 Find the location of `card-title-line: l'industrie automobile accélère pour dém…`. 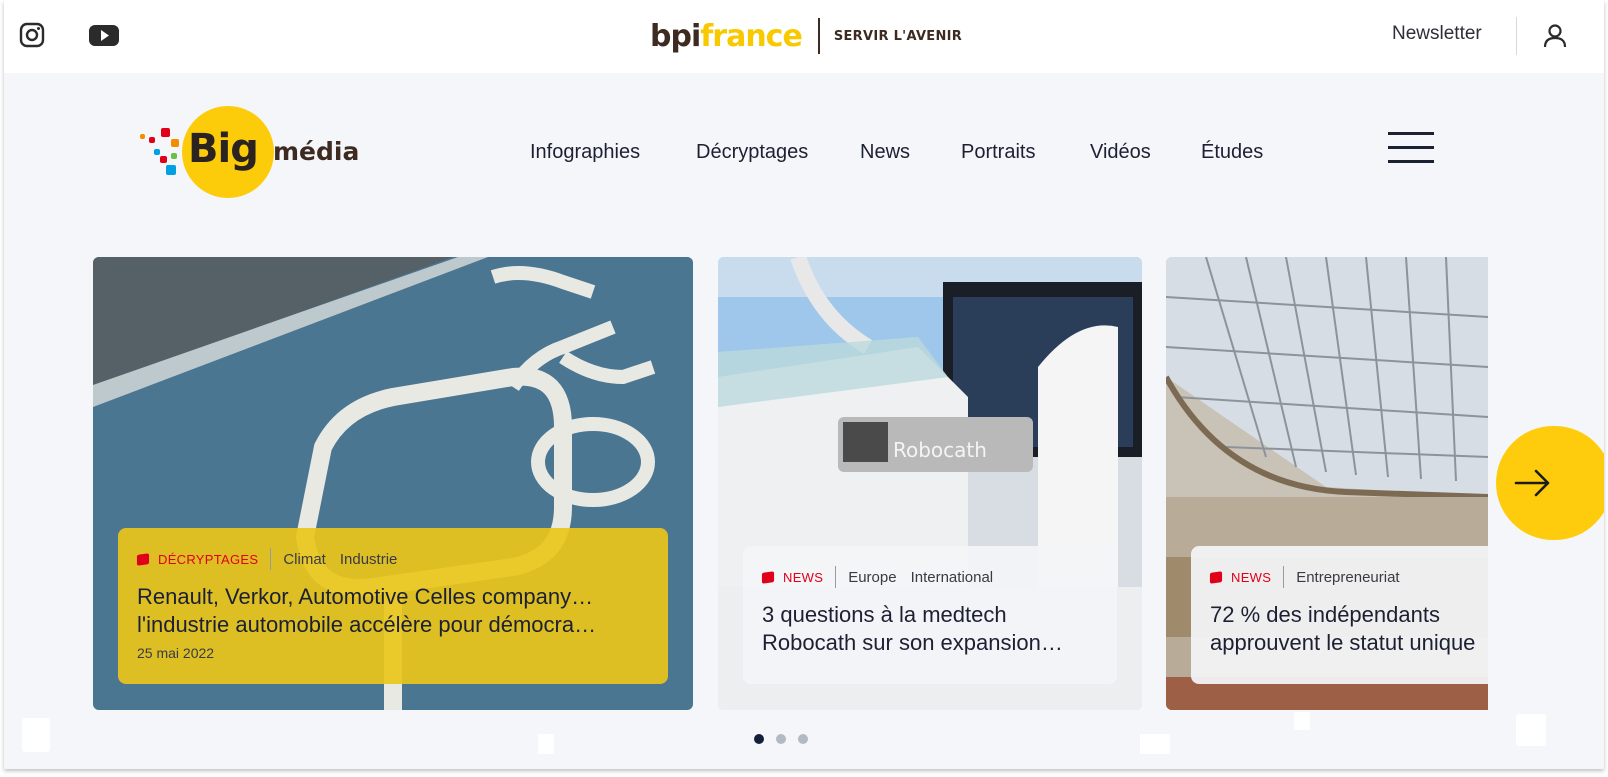

card-title-line: l'industrie automobile accélère pour dém… is located at coordinates (367, 624).